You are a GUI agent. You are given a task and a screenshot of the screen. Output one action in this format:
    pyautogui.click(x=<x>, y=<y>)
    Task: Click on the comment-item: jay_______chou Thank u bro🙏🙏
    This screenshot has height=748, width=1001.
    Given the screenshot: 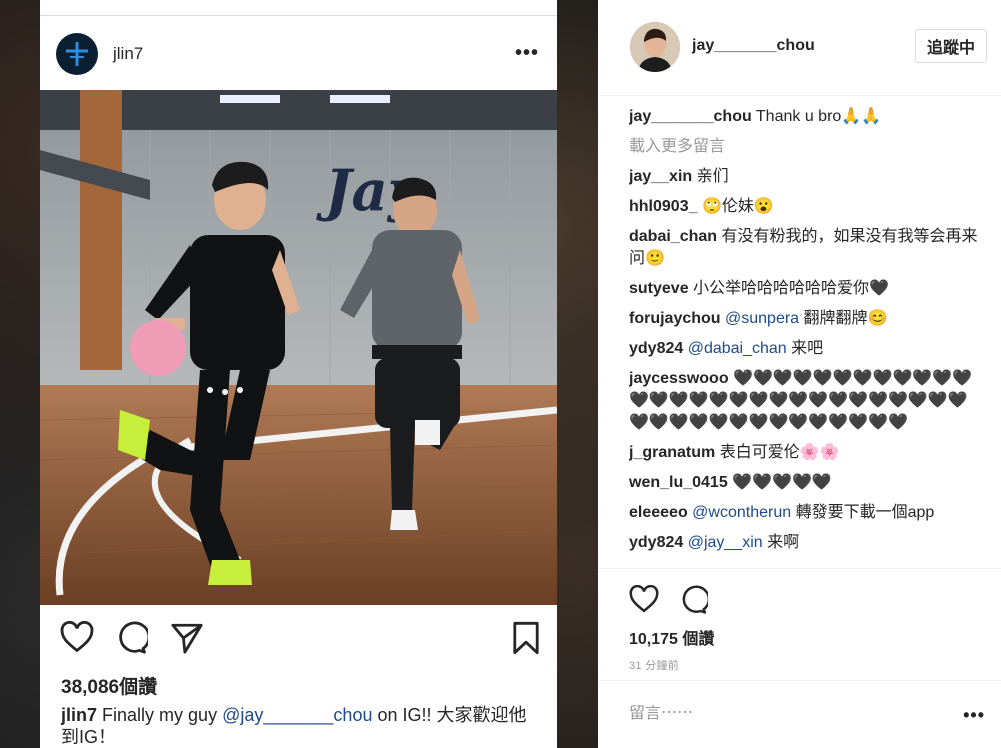 What is the action you would take?
    pyautogui.click(x=805, y=117)
    